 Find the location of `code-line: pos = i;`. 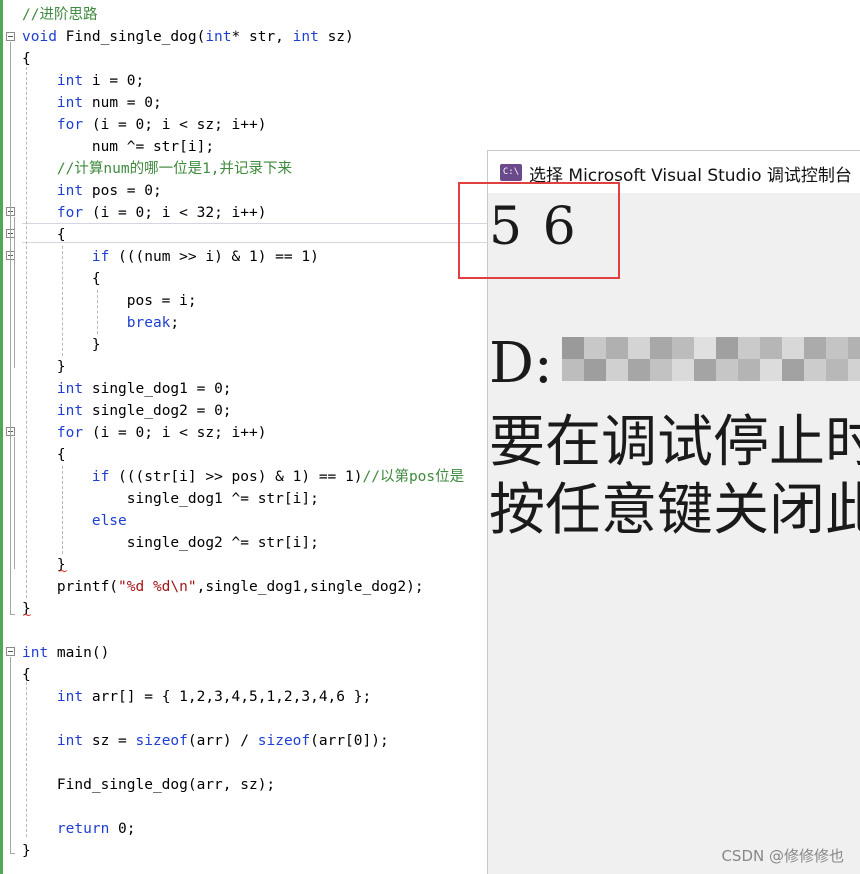

code-line: pos = i; is located at coordinates (109, 301).